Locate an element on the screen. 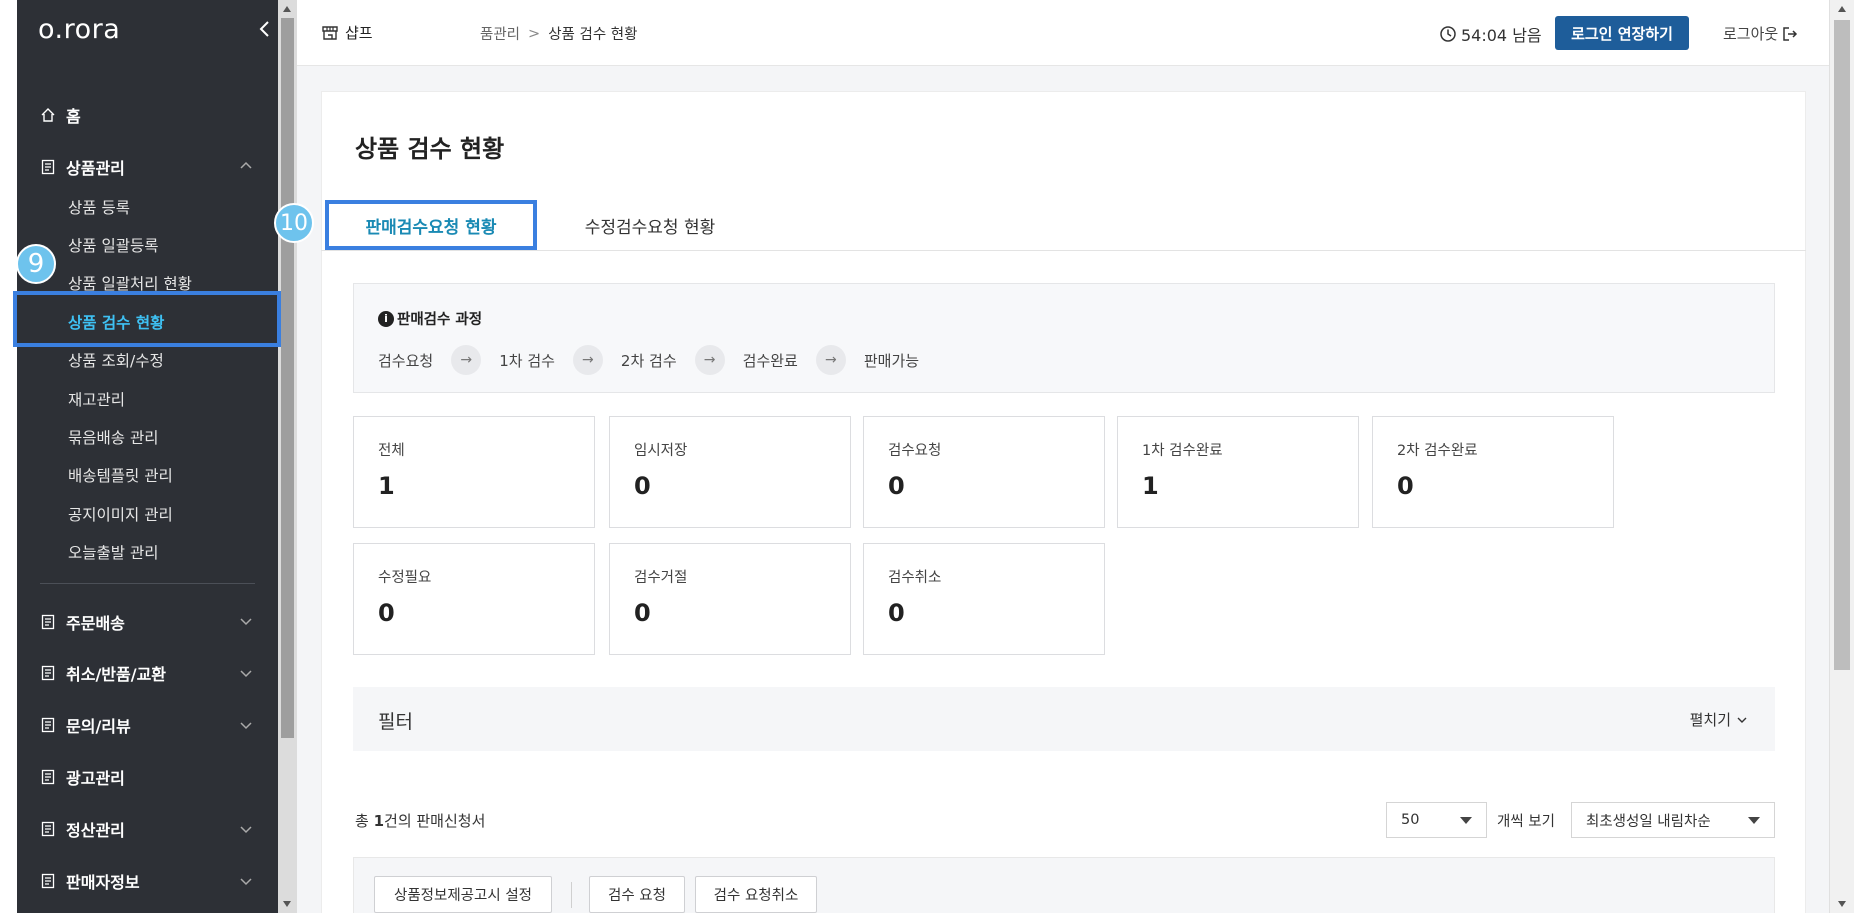  sidebar-item-home: 홈 is located at coordinates (60, 115).